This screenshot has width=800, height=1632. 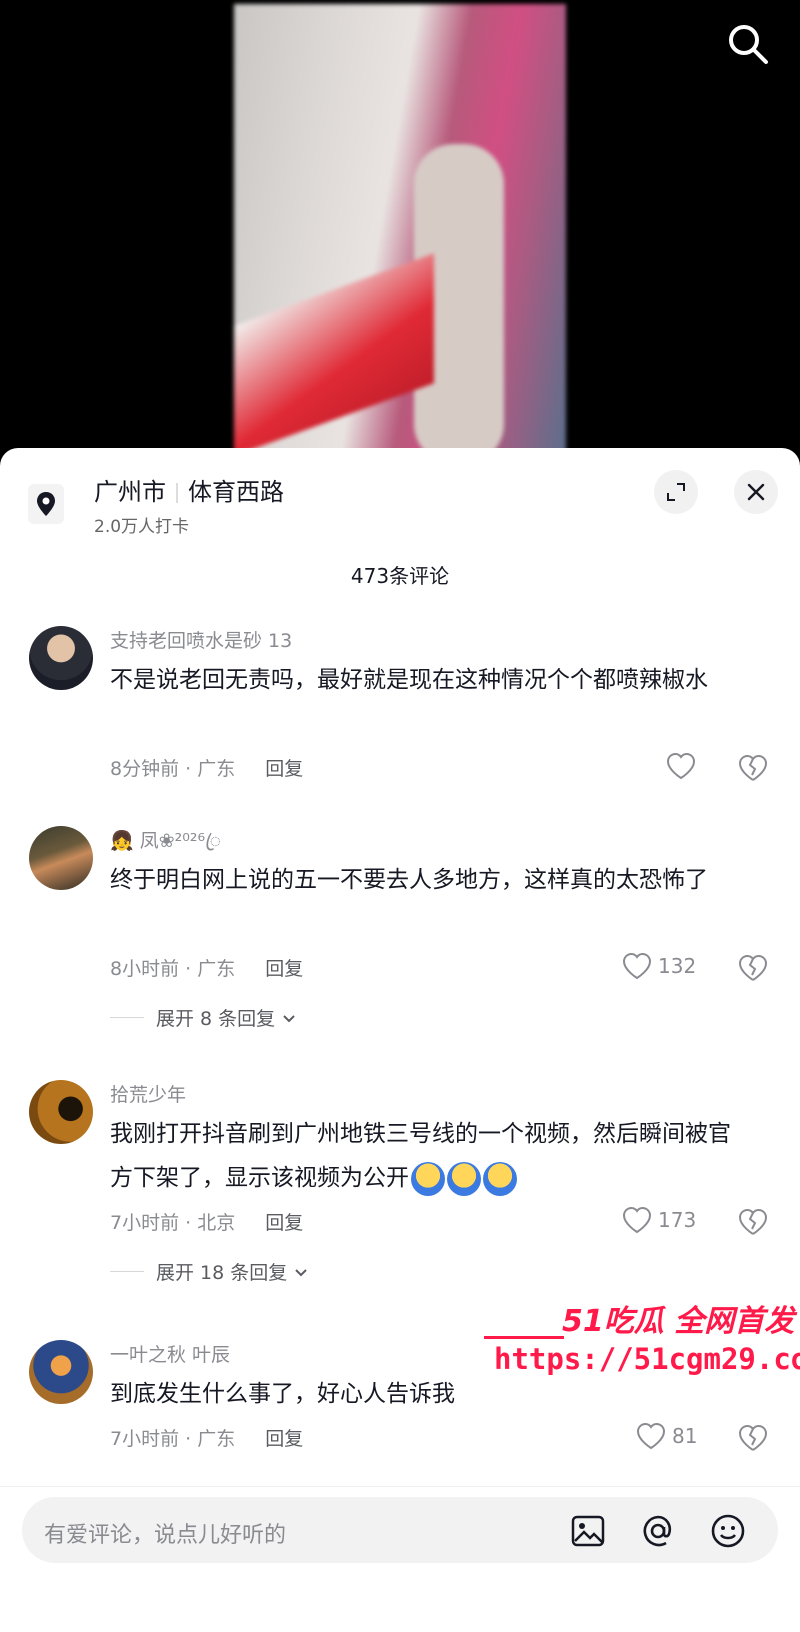 I want to click on comment-text: 我刚打开抖音刷到广州地铁三号线的一个视频，然后瞬间被官方下架了，显示该视频为公开, so click(x=430, y=1156).